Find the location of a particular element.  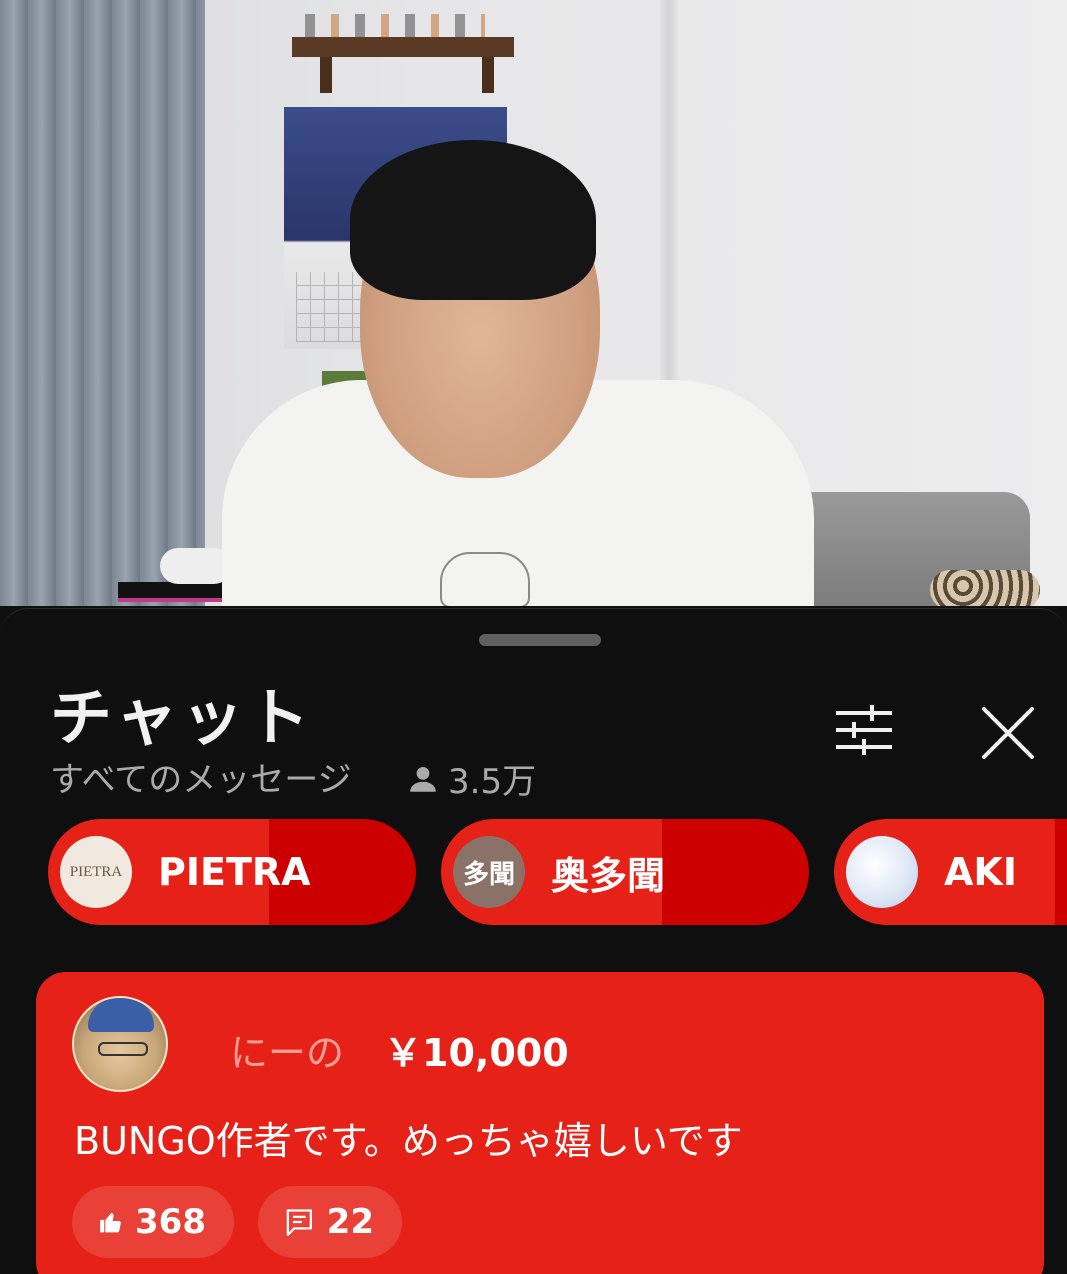

superchat-author-name: にーの is located at coordinates (287, 1049).